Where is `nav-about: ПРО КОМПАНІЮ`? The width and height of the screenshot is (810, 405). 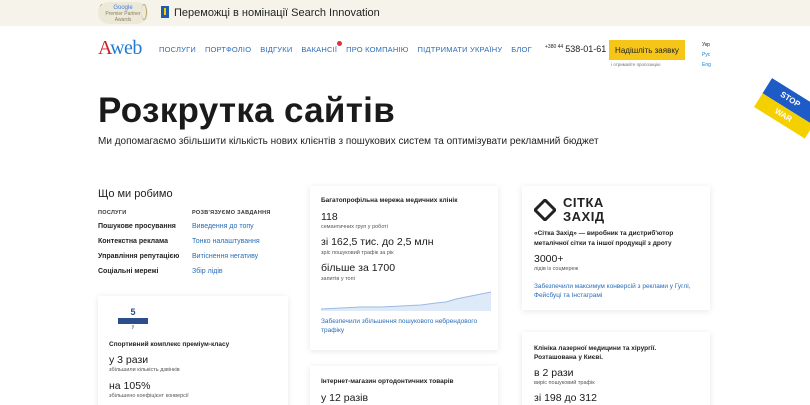 nav-about: ПРО КОМПАНІЮ is located at coordinates (377, 49).